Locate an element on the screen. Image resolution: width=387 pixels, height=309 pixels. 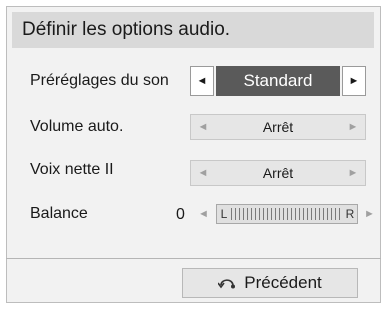
balance-ticks is located at coordinates (287, 214).